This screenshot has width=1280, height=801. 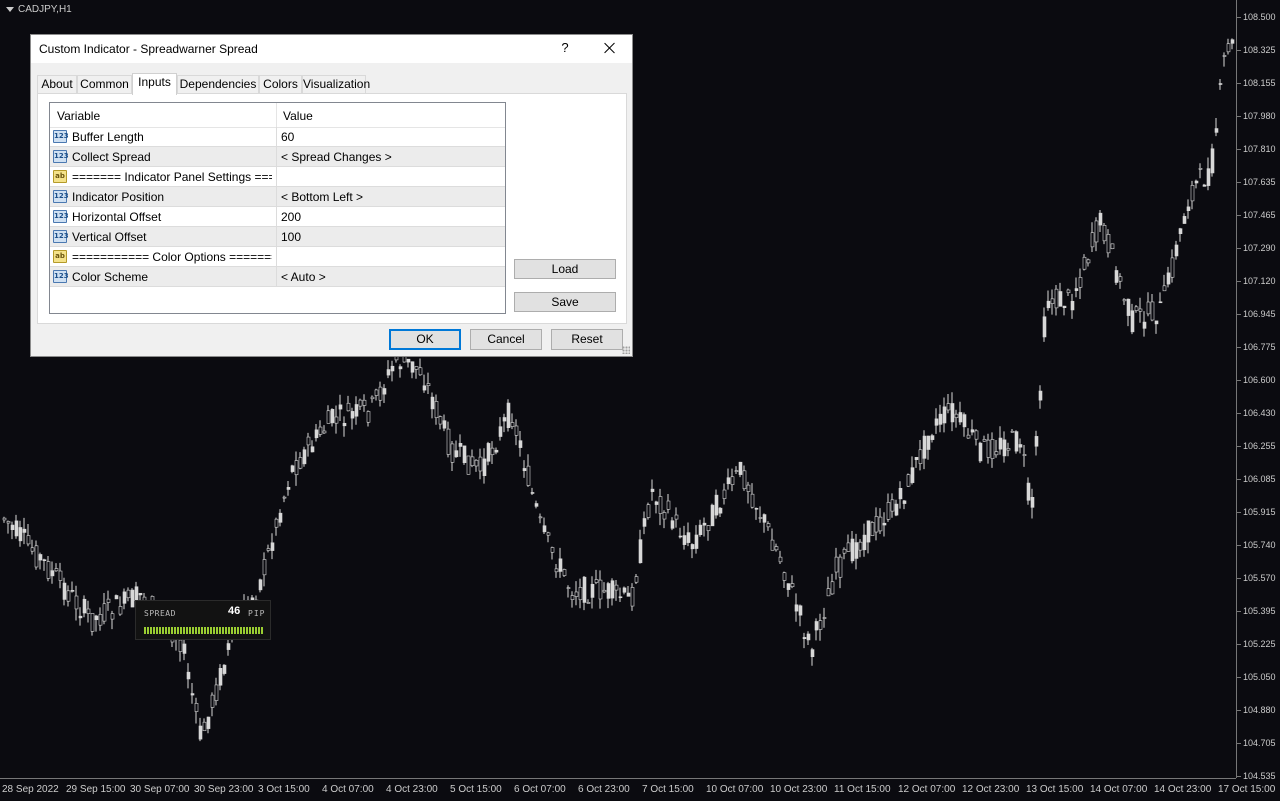 I want to click on price-label: 106.085, so click(x=1259, y=479).